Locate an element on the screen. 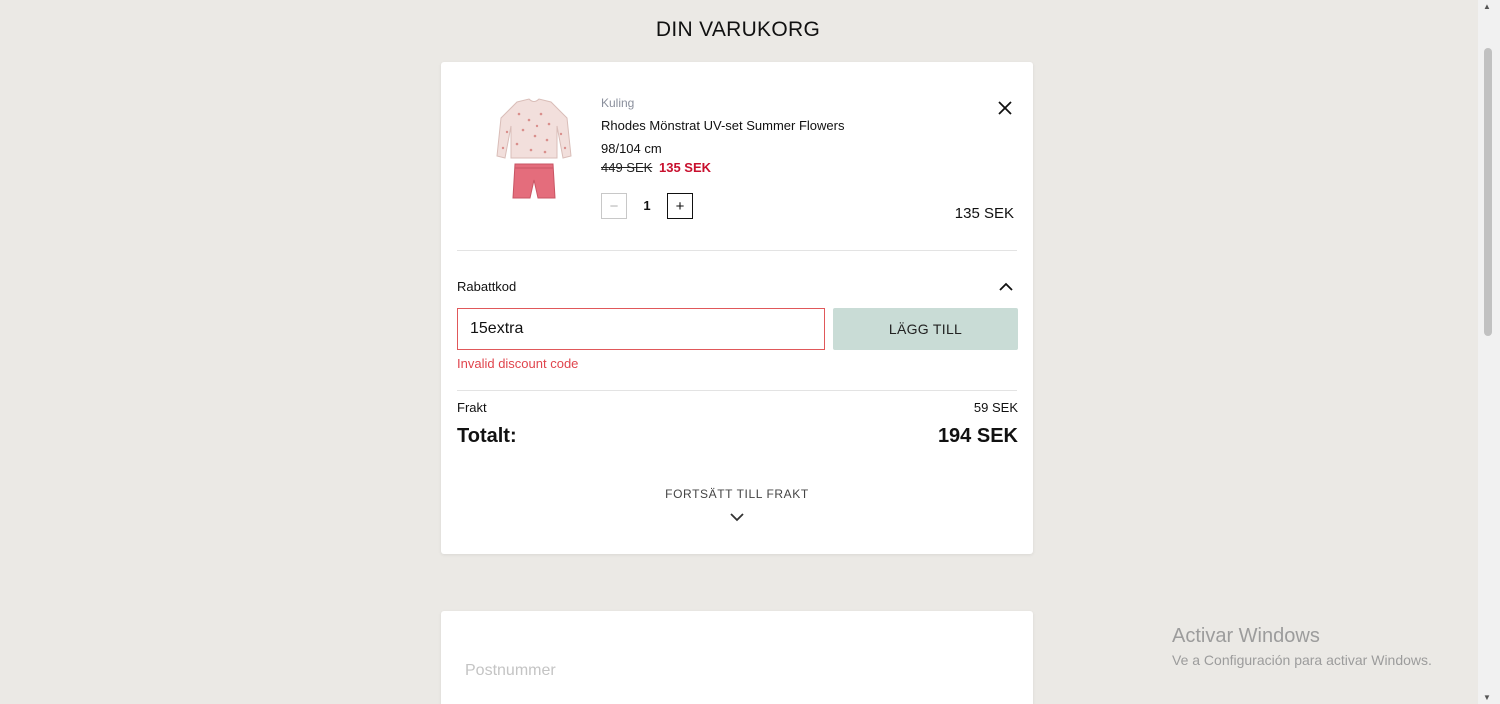 Image resolution: width=1500 pixels, height=704 pixels. total-label: Totalt: is located at coordinates (487, 436).